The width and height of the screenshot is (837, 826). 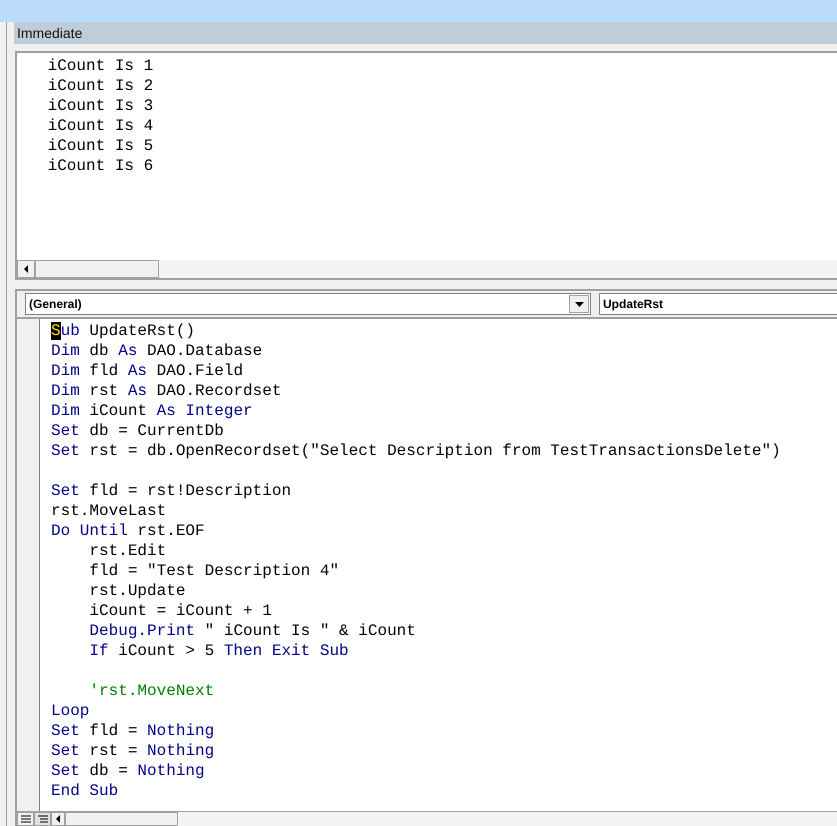 I want to click on code-line: iCount = iCount + 1, so click(x=180, y=611).